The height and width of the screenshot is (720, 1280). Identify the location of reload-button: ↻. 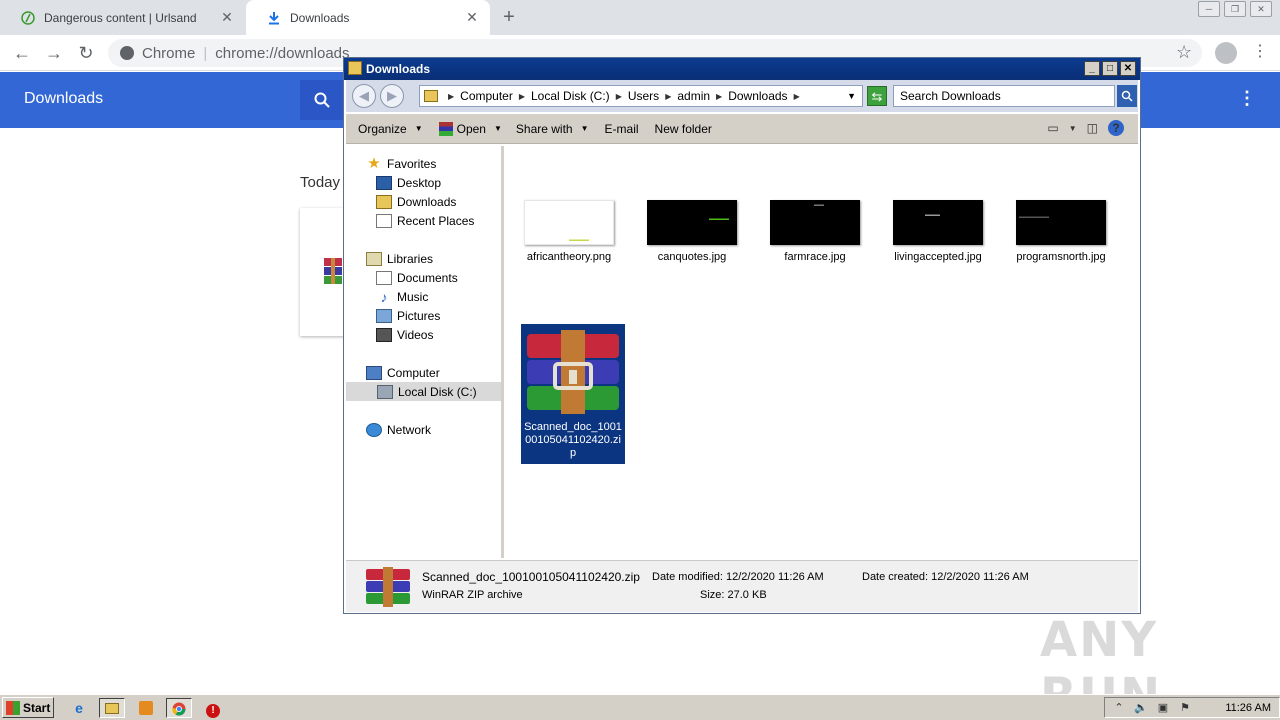
(86, 53).